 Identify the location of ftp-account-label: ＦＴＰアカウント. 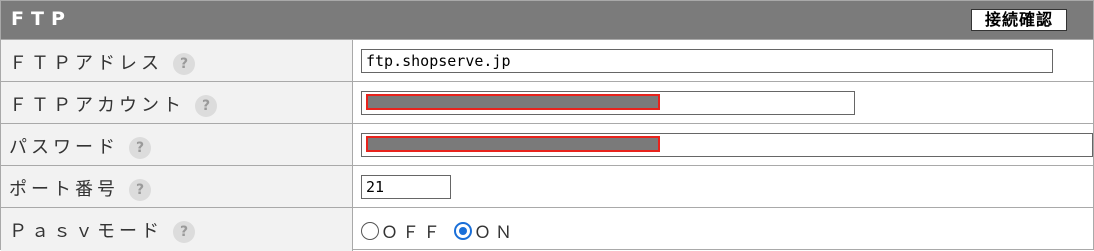
(97, 105).